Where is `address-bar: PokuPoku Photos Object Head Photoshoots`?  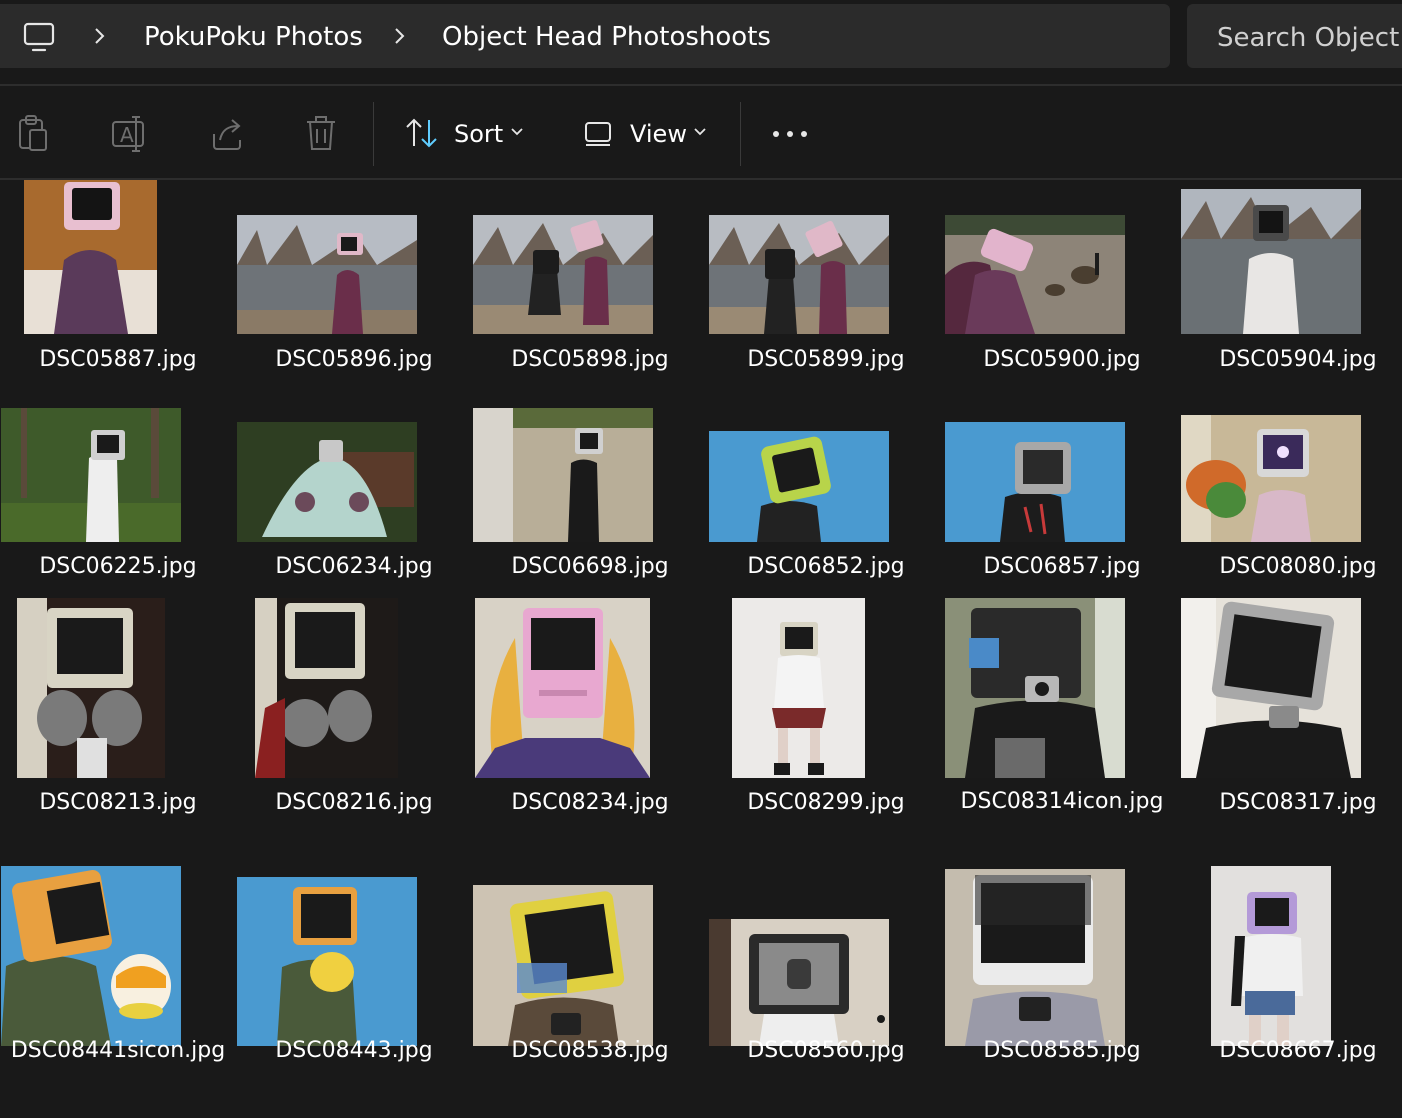 address-bar: PokuPoku Photos Object Head Photoshoots is located at coordinates (585, 36).